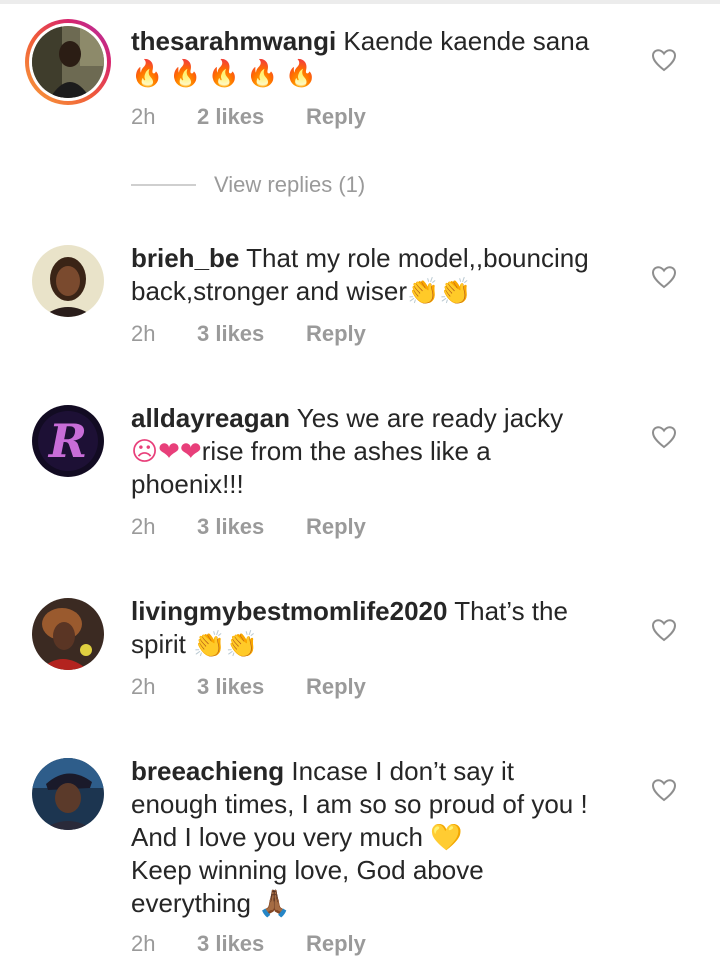  What do you see at coordinates (289, 611) in the screenshot?
I see `comment-username: livingmybestmomlife2020` at bounding box center [289, 611].